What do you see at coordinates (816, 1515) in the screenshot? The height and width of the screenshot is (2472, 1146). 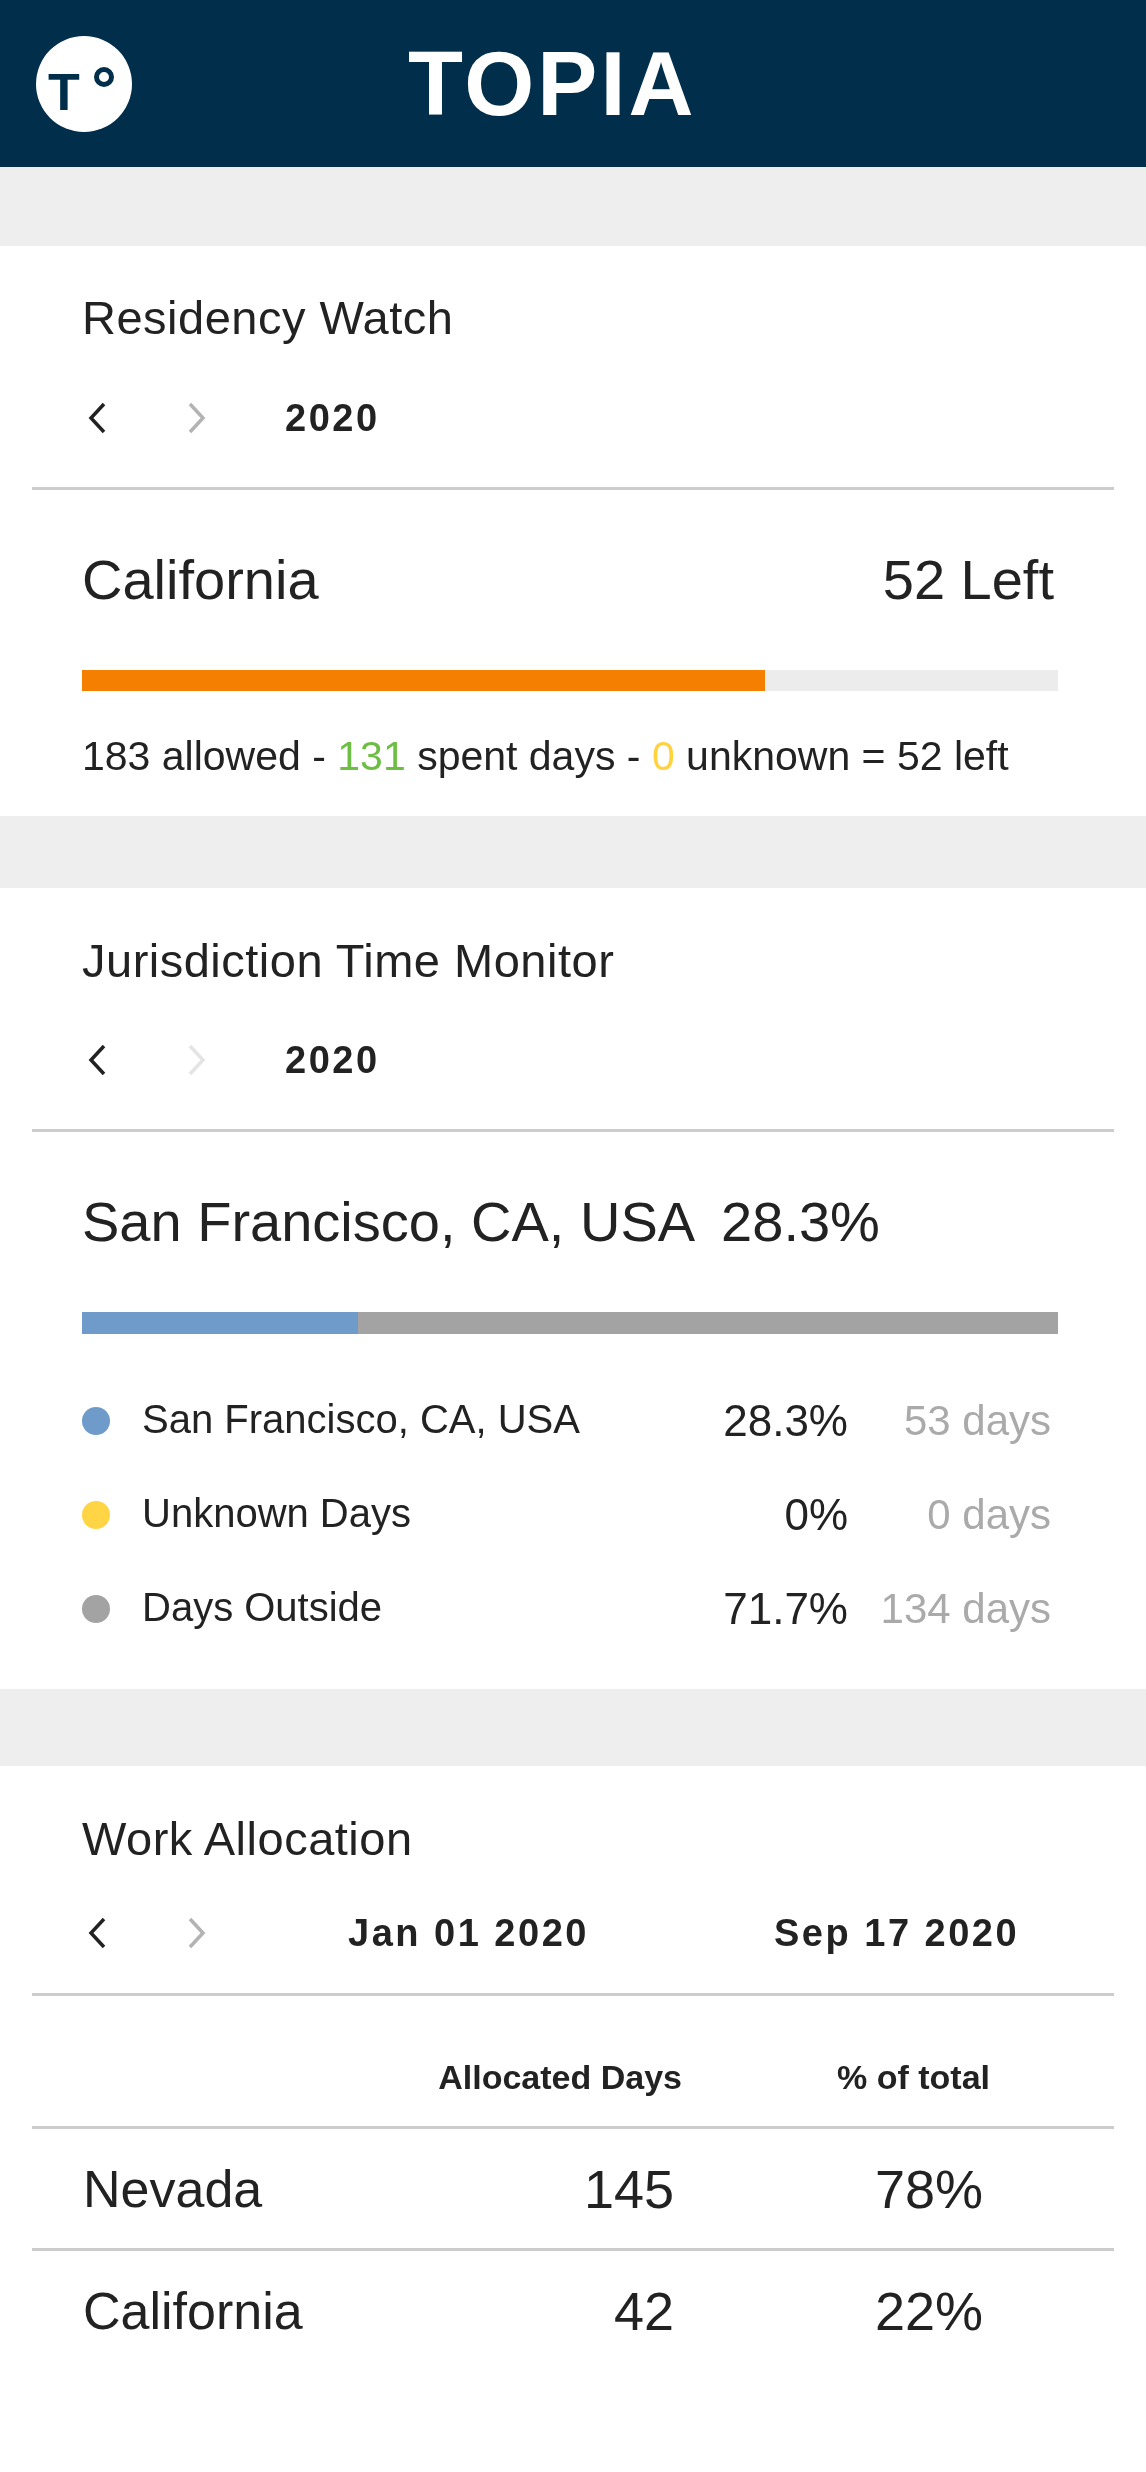 I see `percent-value: 0%` at bounding box center [816, 1515].